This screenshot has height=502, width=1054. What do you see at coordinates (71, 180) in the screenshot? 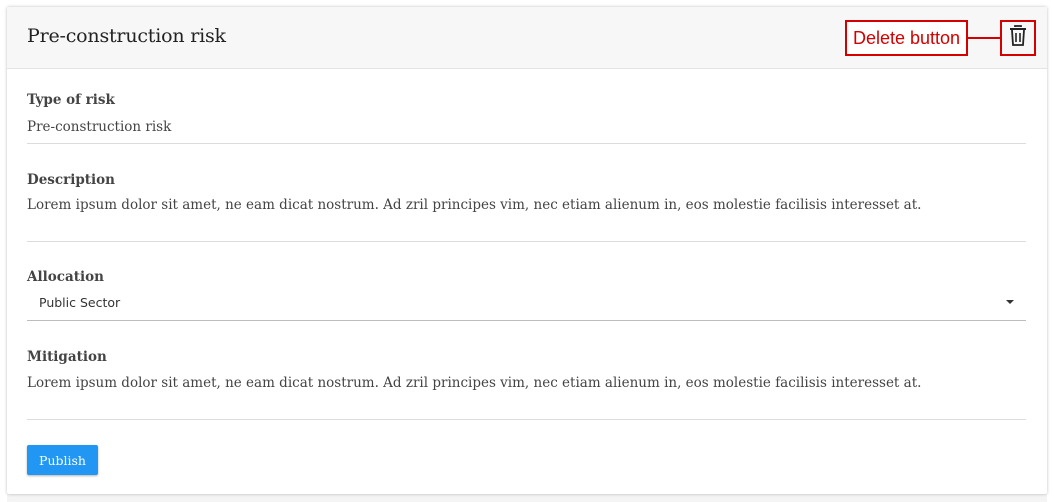
I see `description-label: Description` at bounding box center [71, 180].